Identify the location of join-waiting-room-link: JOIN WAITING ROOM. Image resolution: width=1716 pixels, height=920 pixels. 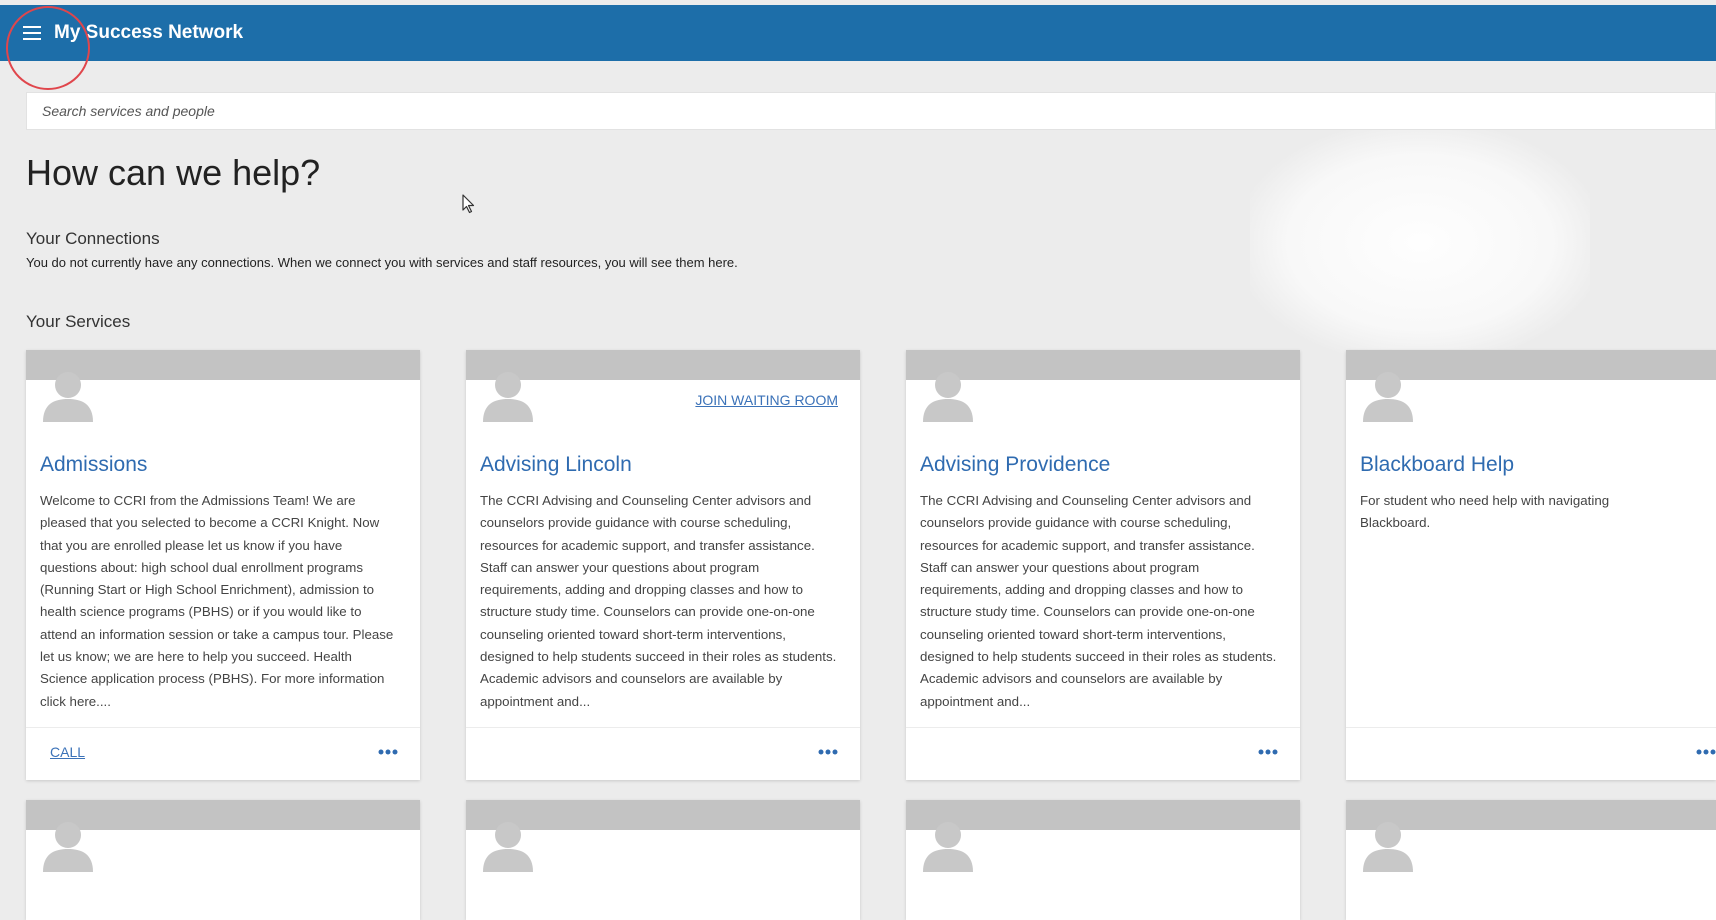
(766, 400).